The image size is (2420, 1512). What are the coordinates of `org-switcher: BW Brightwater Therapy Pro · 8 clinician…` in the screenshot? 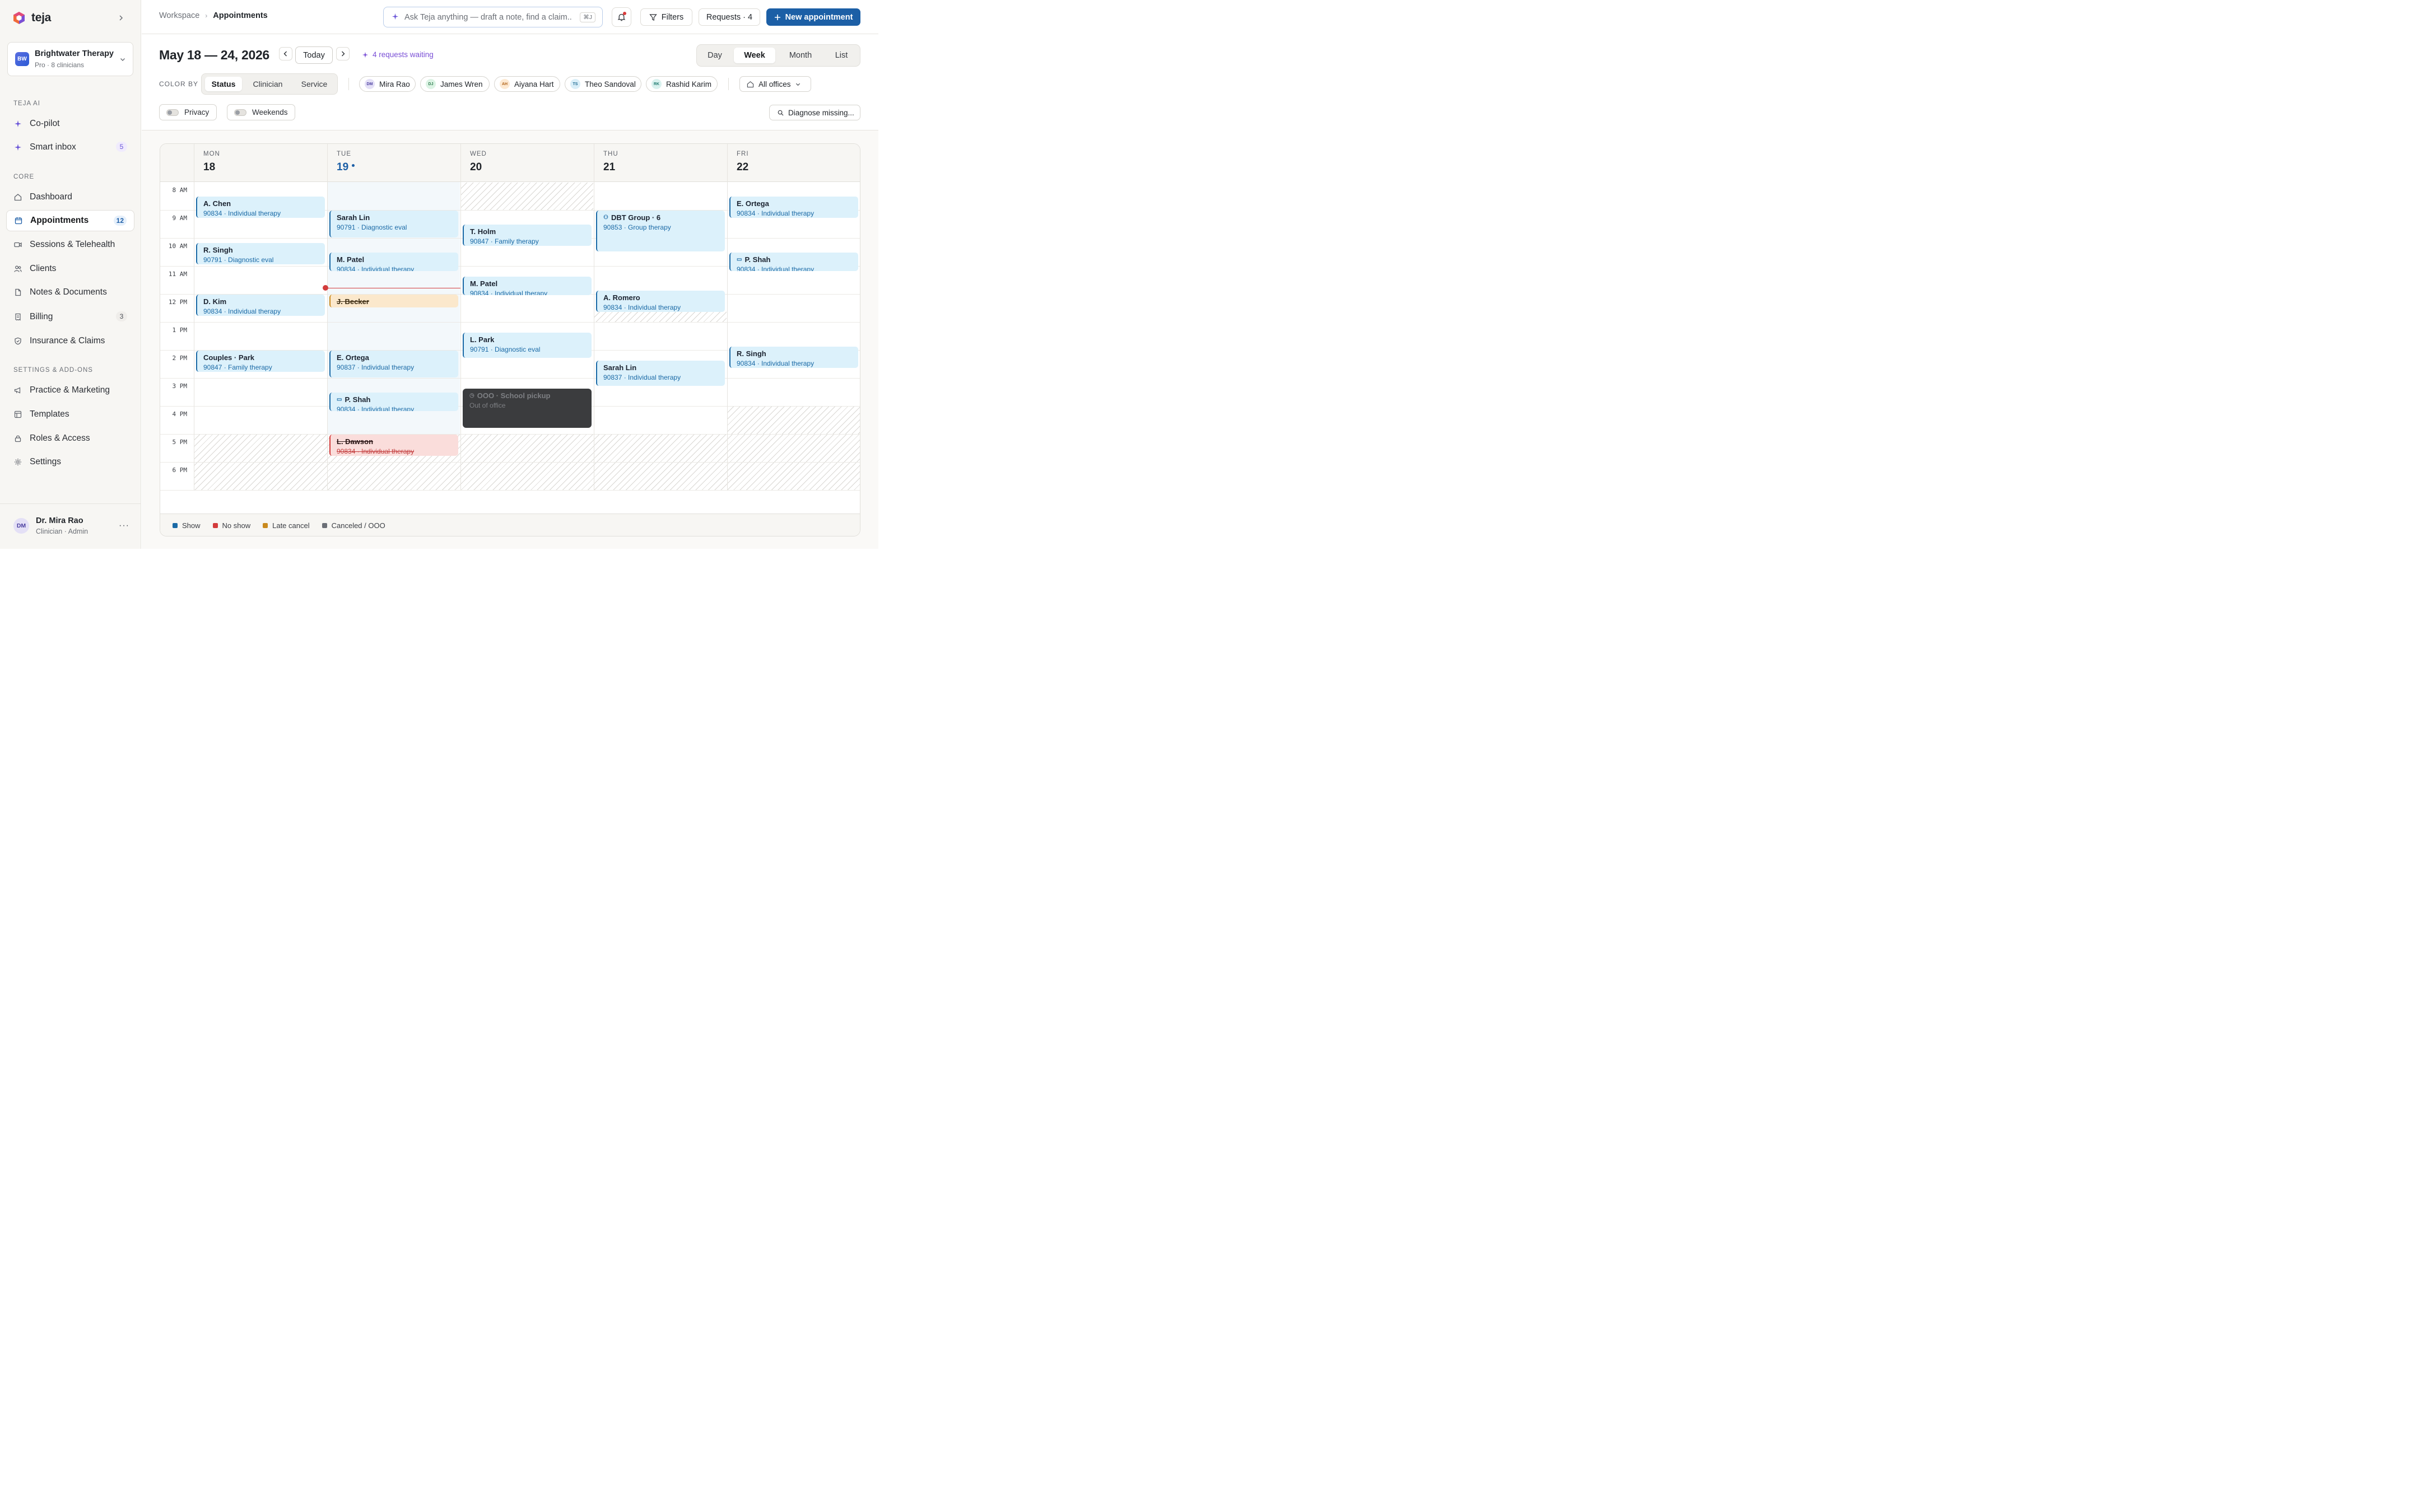 It's located at (70, 59).